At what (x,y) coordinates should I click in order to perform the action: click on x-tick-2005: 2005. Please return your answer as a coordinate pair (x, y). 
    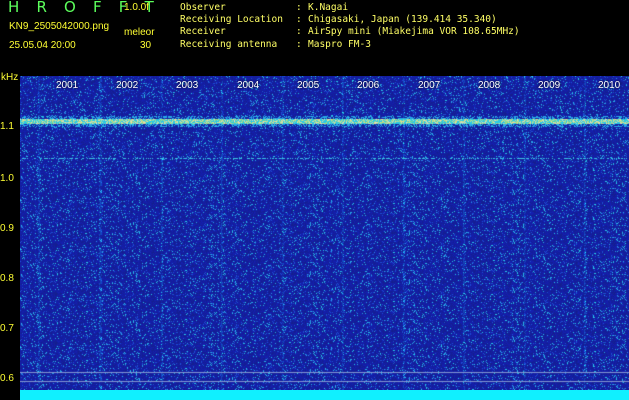
    Looking at the image, I should click on (308, 85).